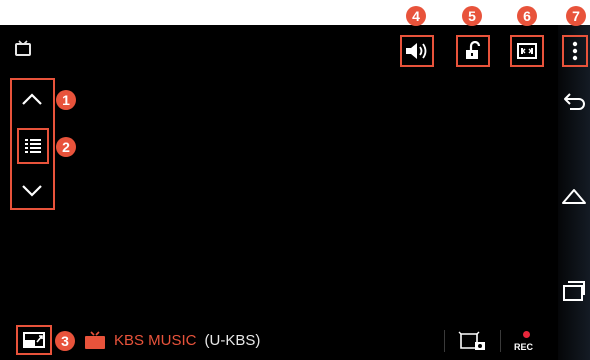  What do you see at coordinates (66, 147) in the screenshot?
I see `callout-2: 2` at bounding box center [66, 147].